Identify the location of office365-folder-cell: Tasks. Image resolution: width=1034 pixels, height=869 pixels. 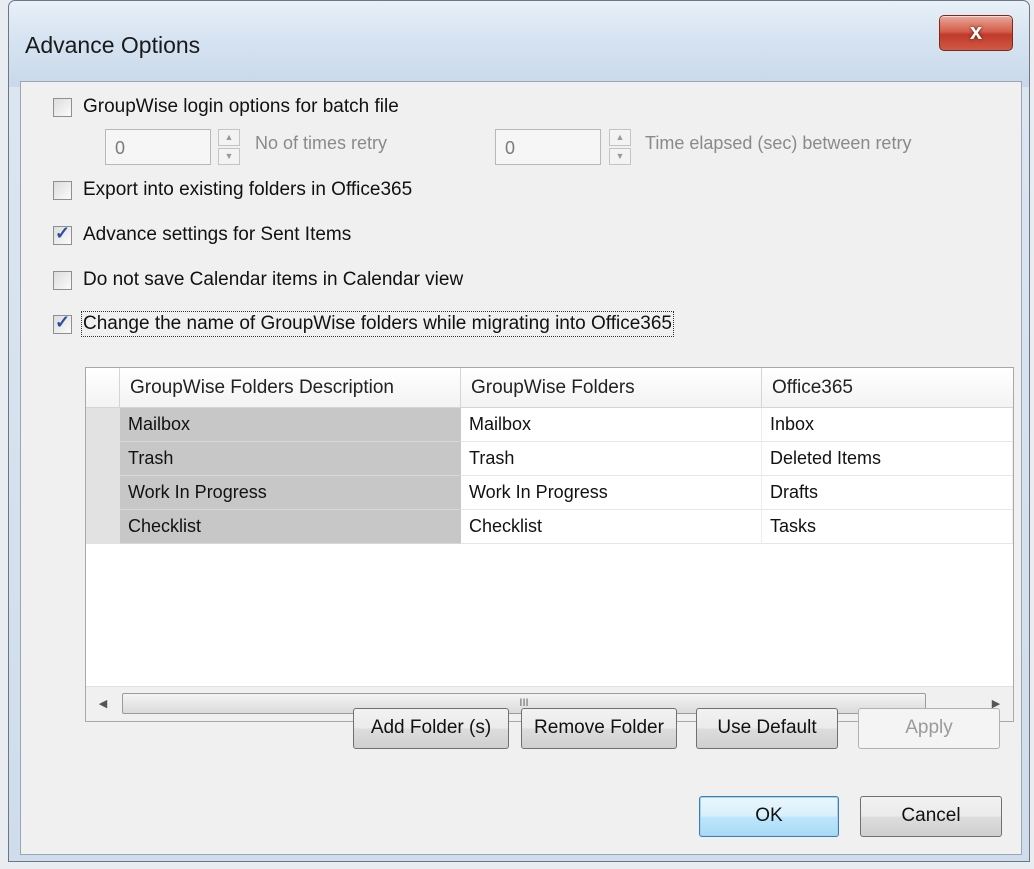
(887, 527).